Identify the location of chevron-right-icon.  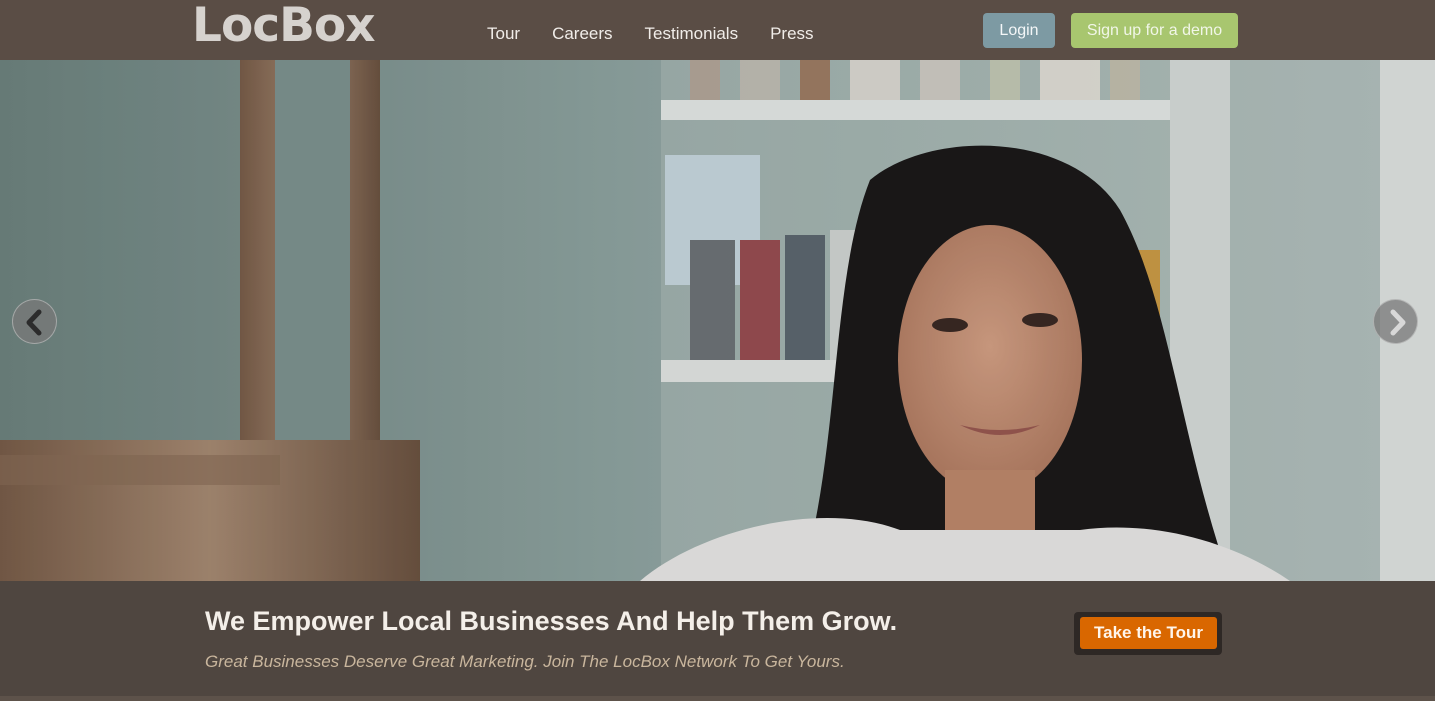
(1398, 322).